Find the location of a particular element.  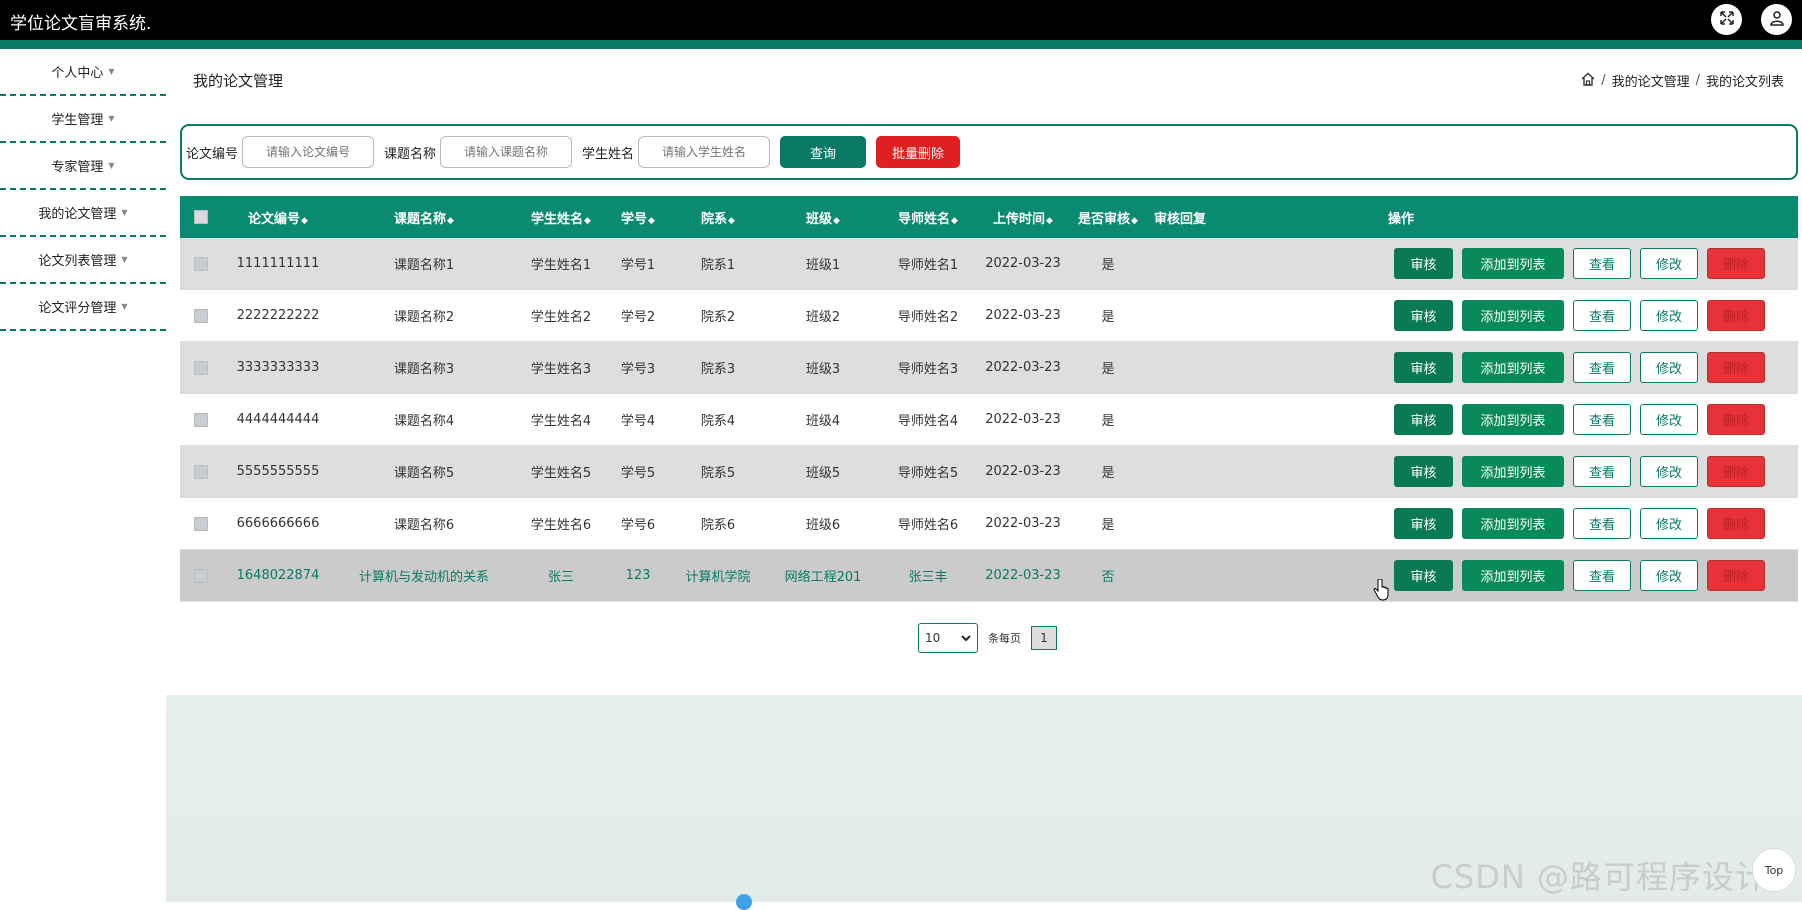

location-dot is located at coordinates (744, 902).